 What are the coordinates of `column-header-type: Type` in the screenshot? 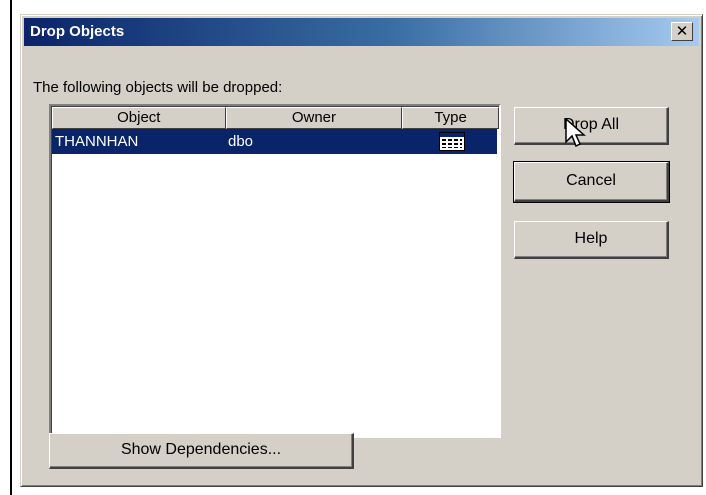 It's located at (450, 118).